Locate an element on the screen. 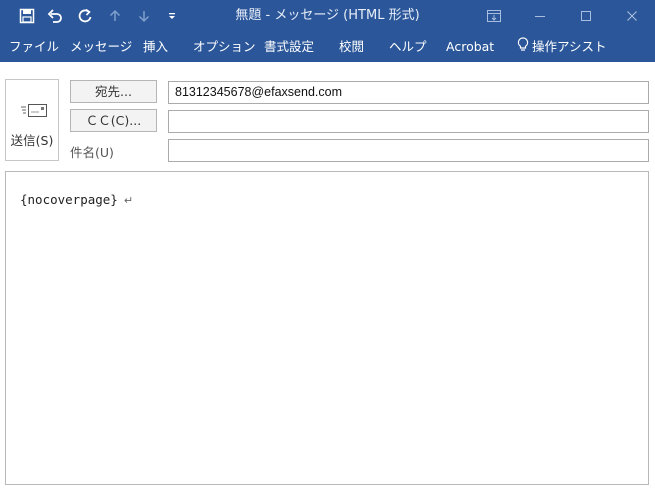 The image size is (655, 490). tab-file: ファイル is located at coordinates (34, 47).